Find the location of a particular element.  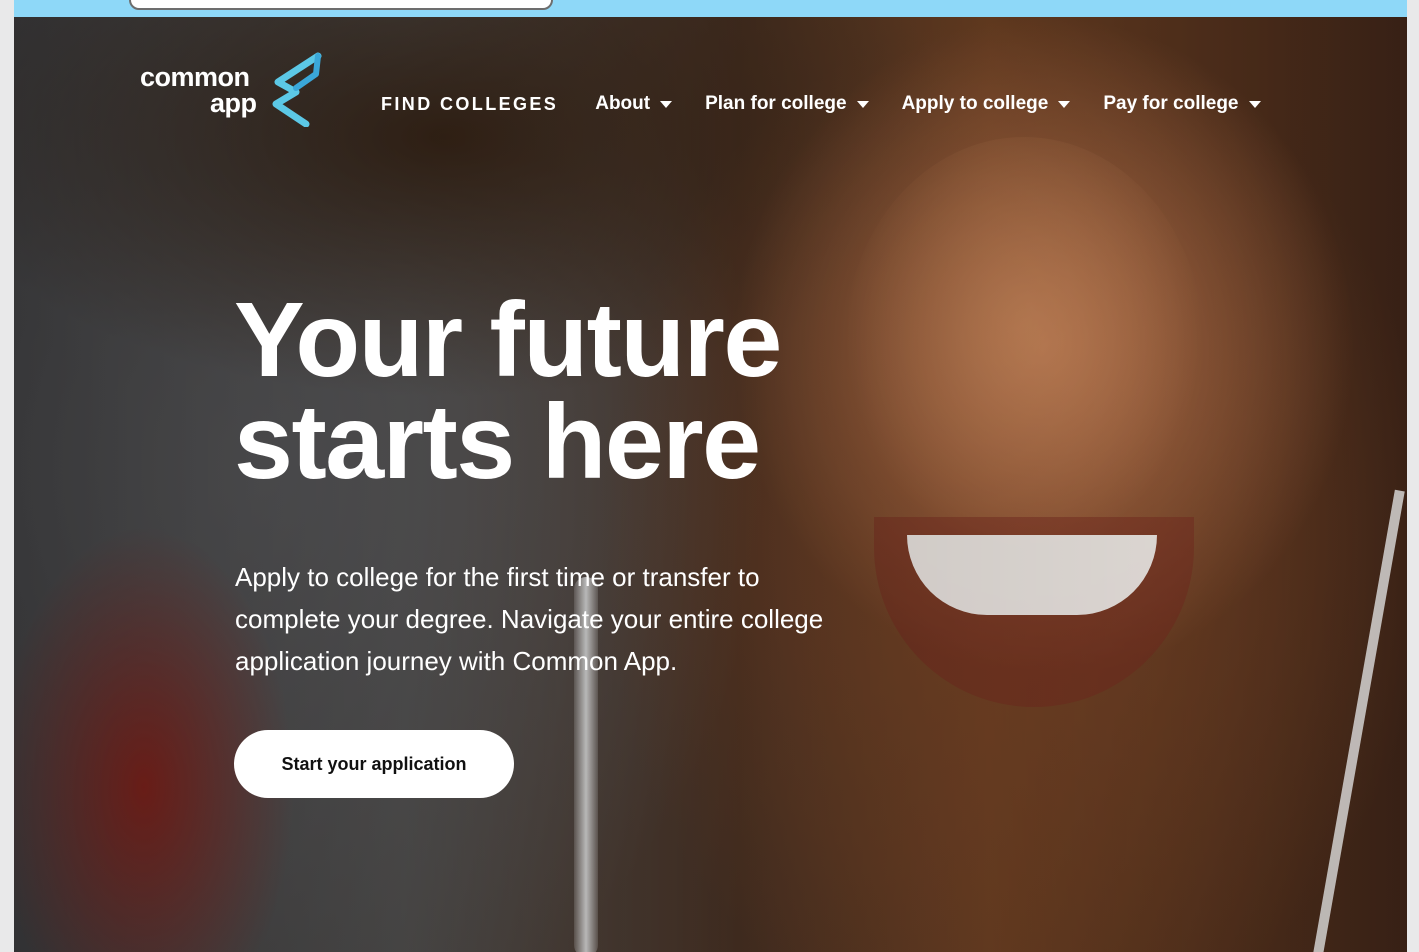

nav-plan-label: Plan for college is located at coordinates (776, 103).